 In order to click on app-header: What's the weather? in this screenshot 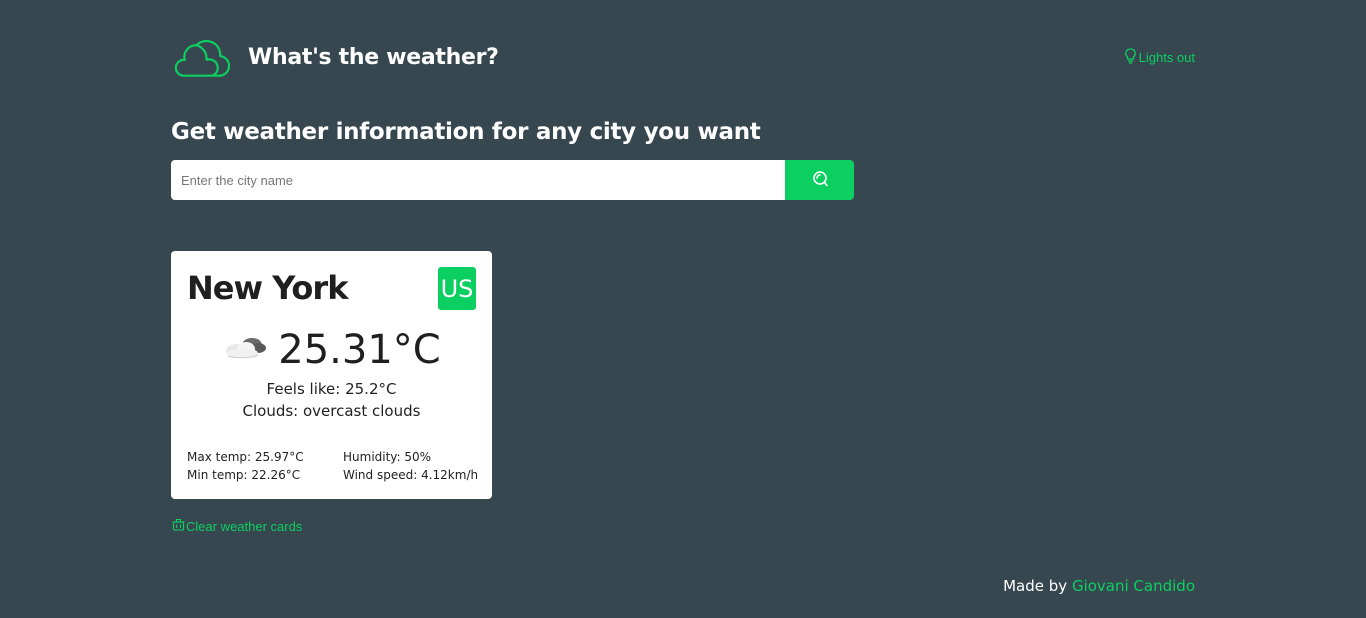, I will do `click(335, 57)`.